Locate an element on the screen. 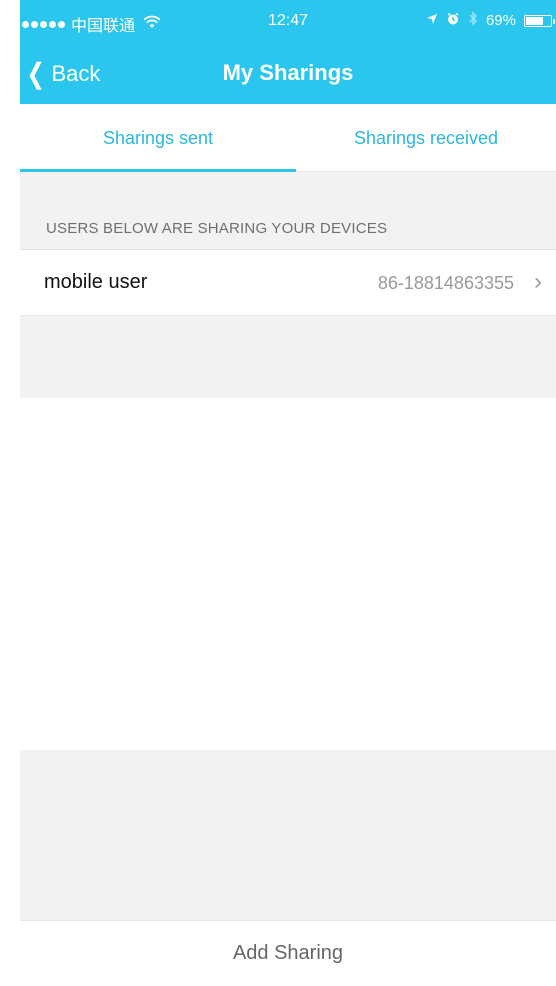  list-item: mobile user 86-18814863355 › is located at coordinates (288, 283).